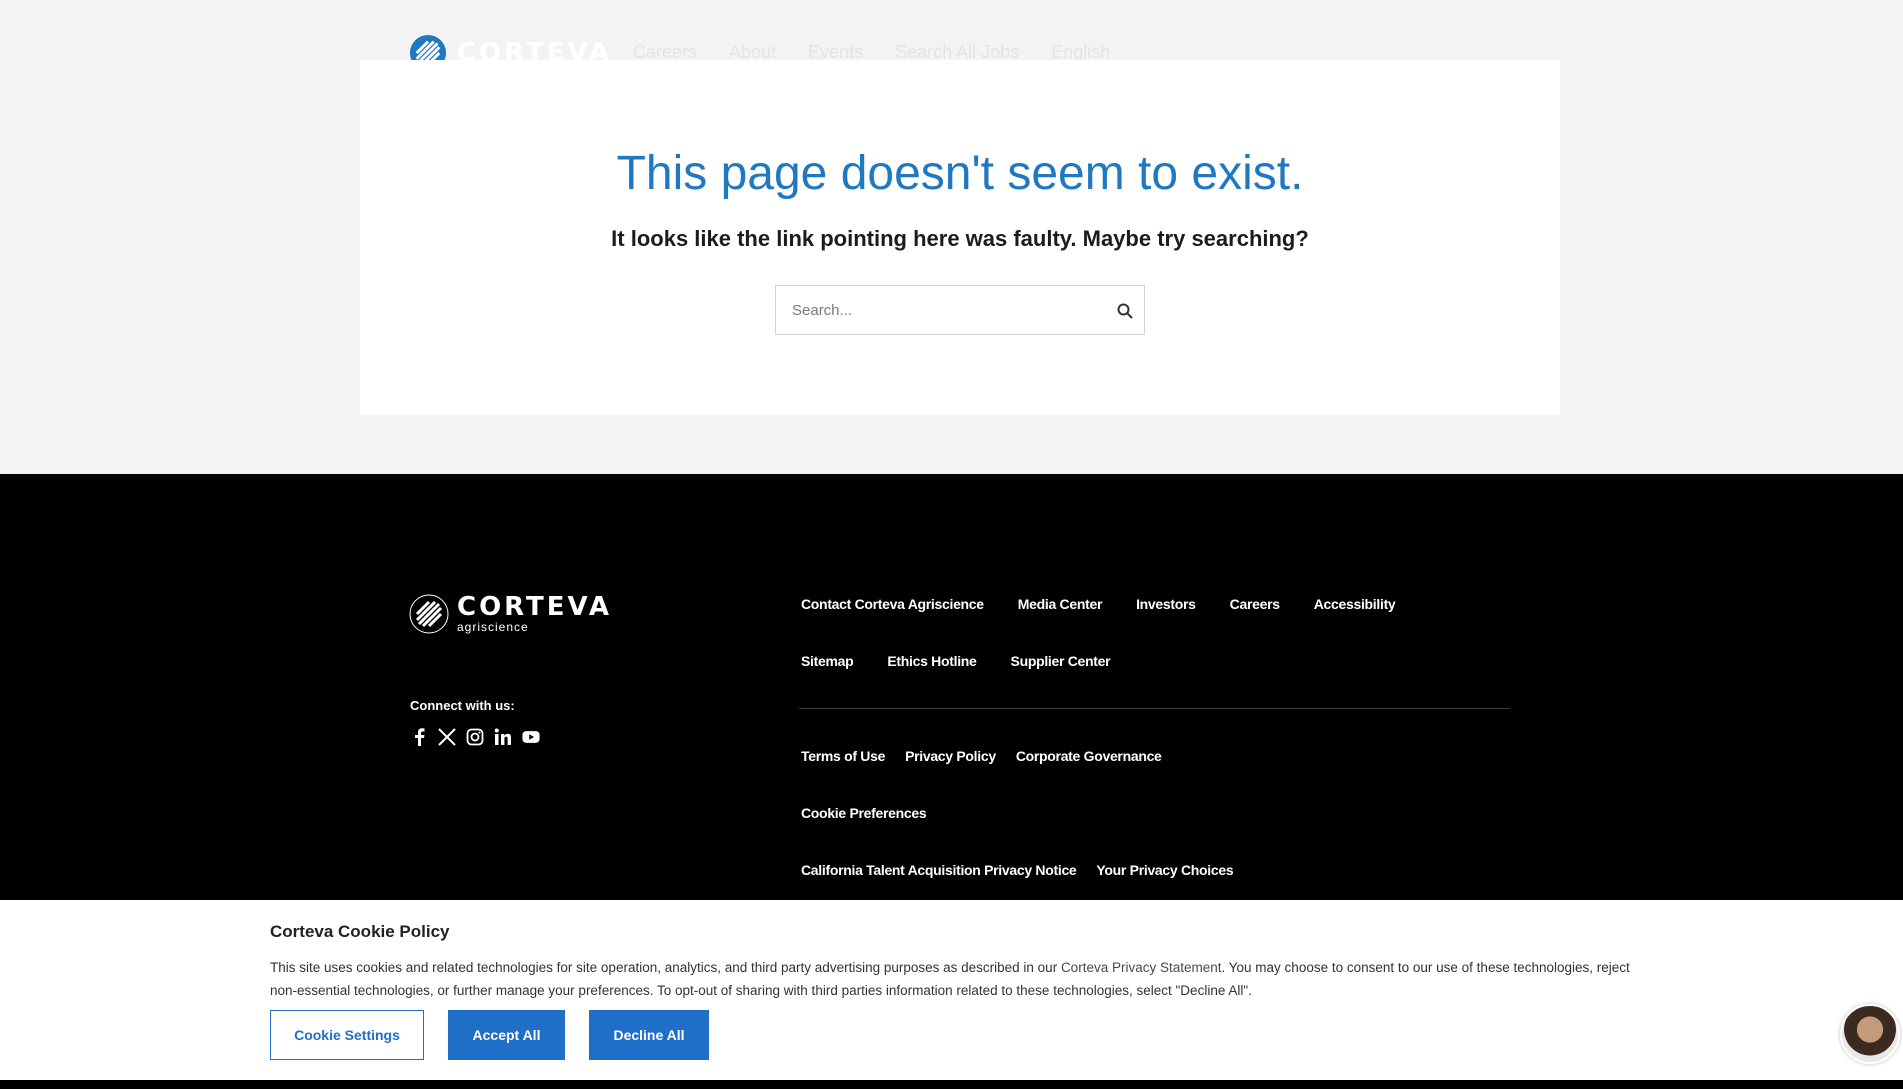 This screenshot has width=1903, height=1089. What do you see at coordinates (1870, 1034) in the screenshot?
I see `chat-assistant-avatar` at bounding box center [1870, 1034].